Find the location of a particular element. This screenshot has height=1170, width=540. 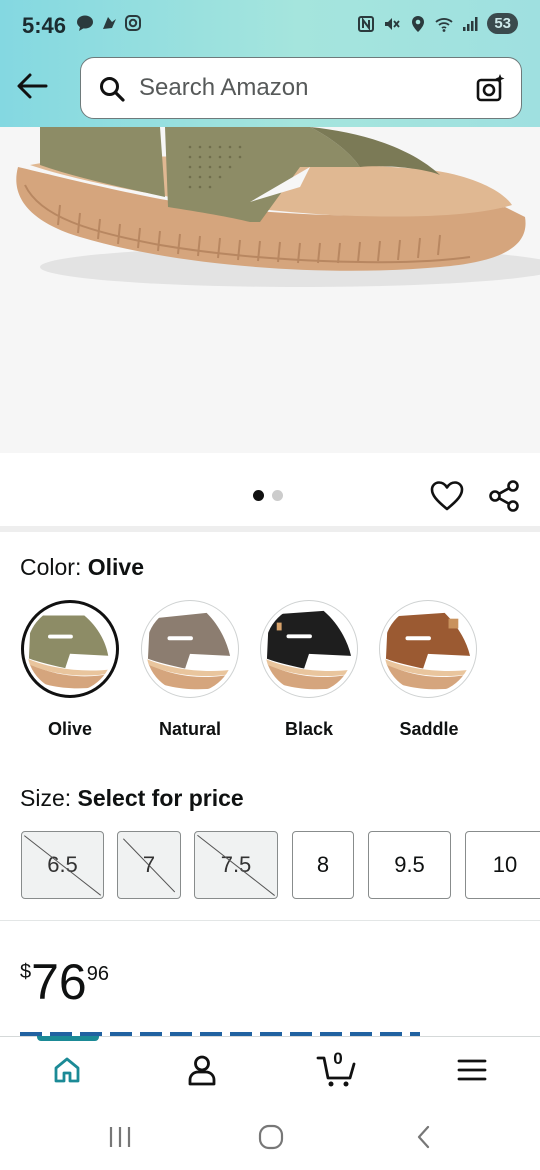

recent-apps-button is located at coordinates (120, 1137).